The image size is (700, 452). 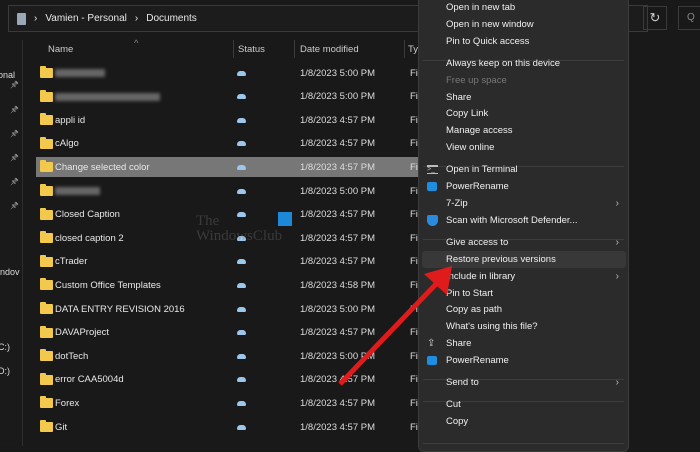 I want to click on red-arrow-annotation, so click(x=395, y=326).